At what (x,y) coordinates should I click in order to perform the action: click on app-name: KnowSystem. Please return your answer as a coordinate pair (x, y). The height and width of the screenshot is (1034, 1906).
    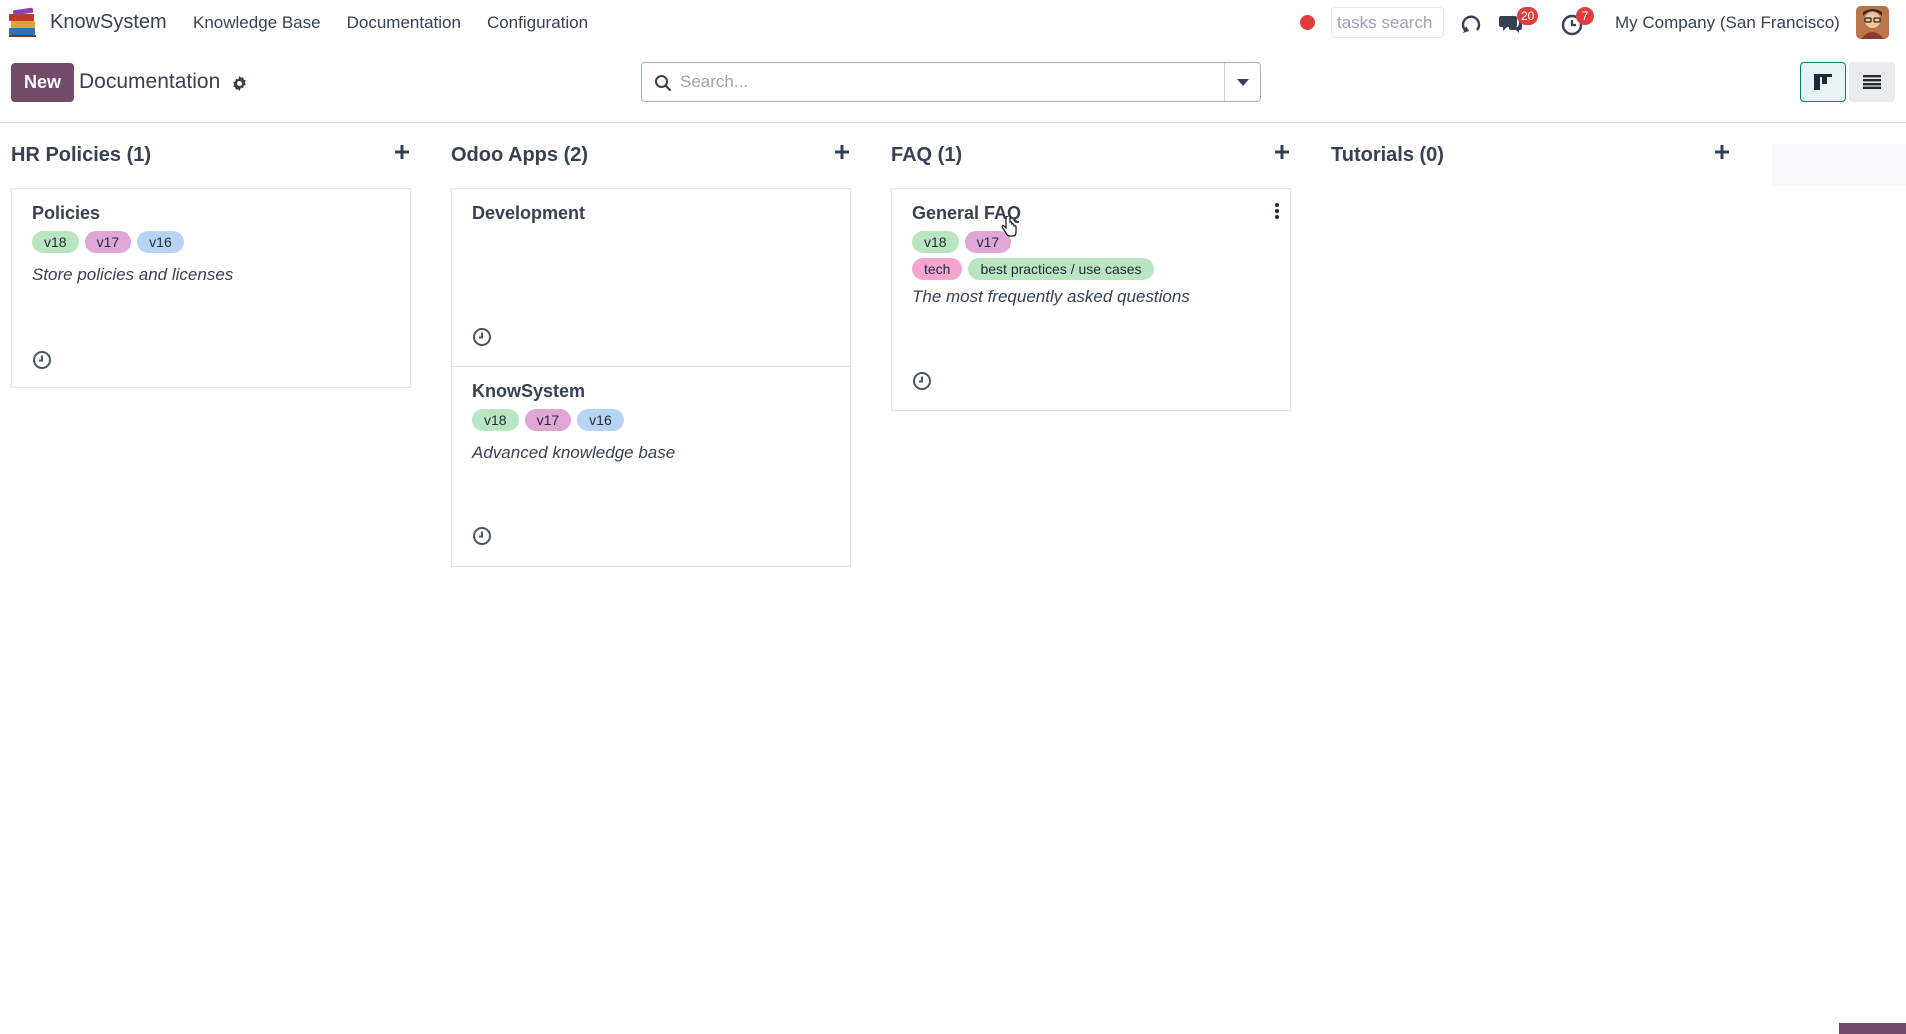
    Looking at the image, I should click on (108, 22).